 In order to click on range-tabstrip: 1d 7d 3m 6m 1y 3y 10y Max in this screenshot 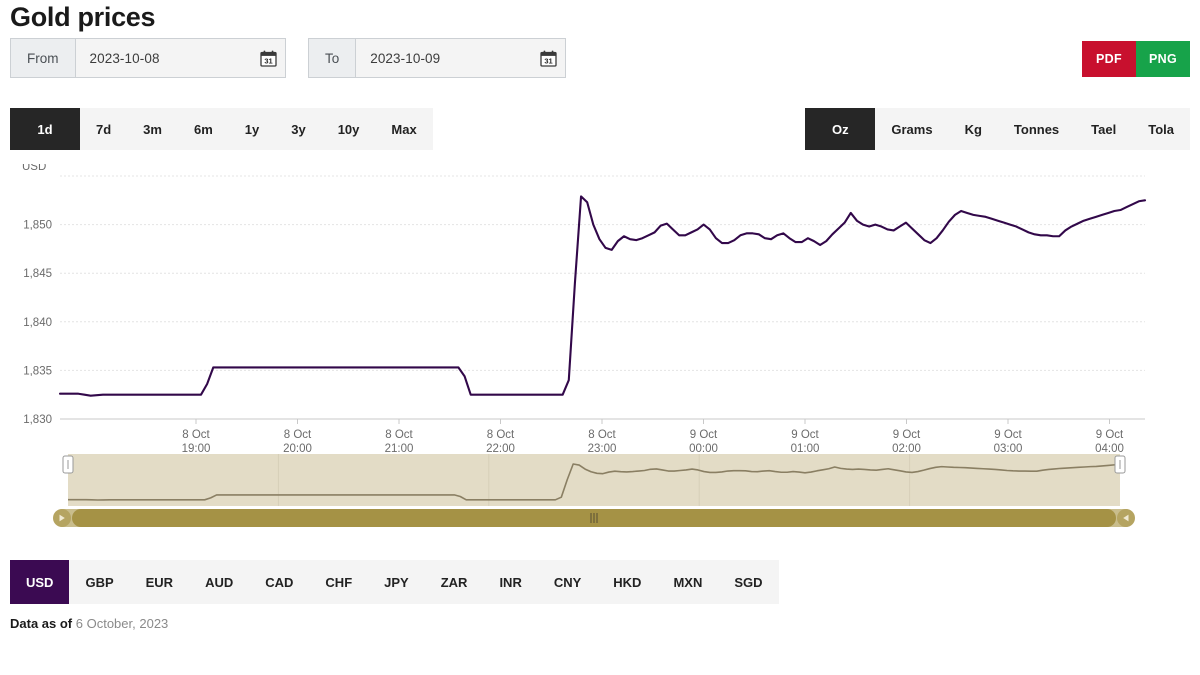, I will do `click(221, 129)`.